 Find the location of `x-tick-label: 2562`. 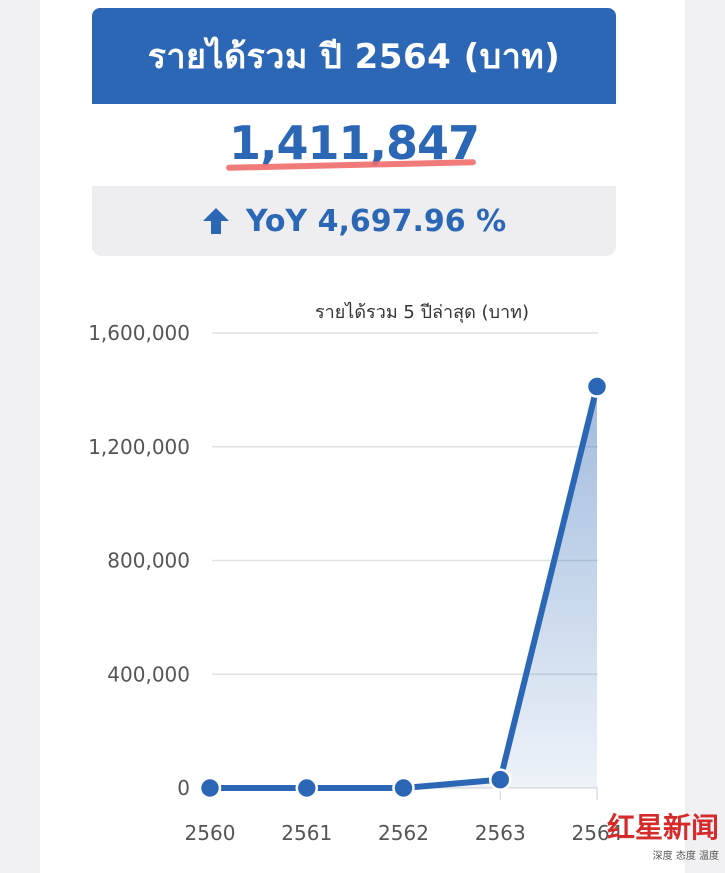

x-tick-label: 2562 is located at coordinates (403, 833).